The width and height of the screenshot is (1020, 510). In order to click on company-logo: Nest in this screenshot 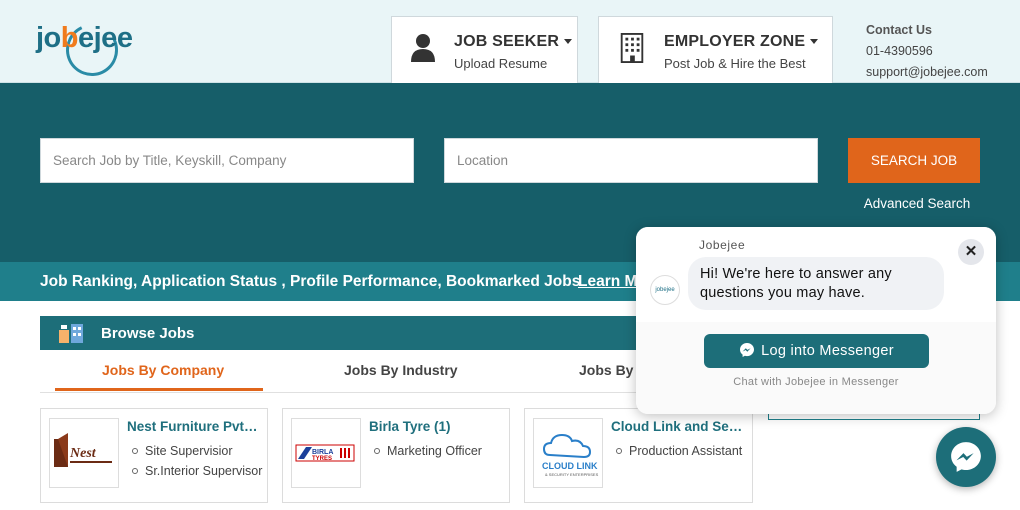, I will do `click(84, 453)`.